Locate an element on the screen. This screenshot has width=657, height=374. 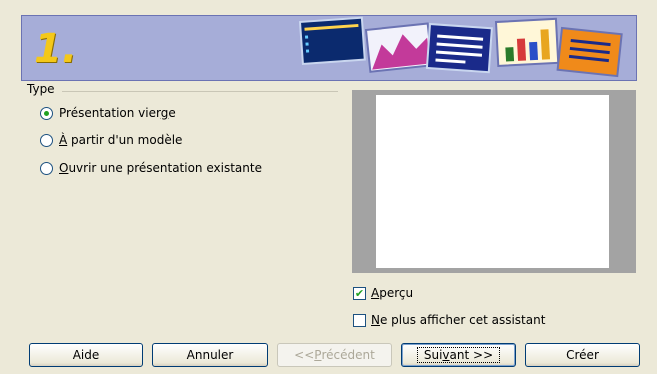
label-accesskey: N is located at coordinates (375, 320).